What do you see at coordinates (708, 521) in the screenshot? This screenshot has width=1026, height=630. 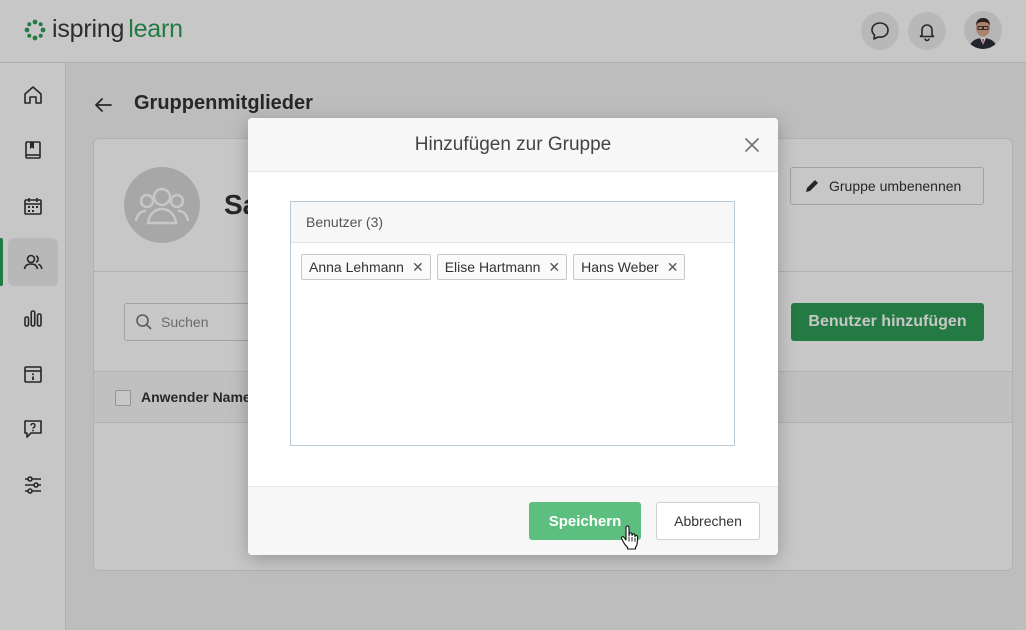 I see `cancel-button: Abbrechen` at bounding box center [708, 521].